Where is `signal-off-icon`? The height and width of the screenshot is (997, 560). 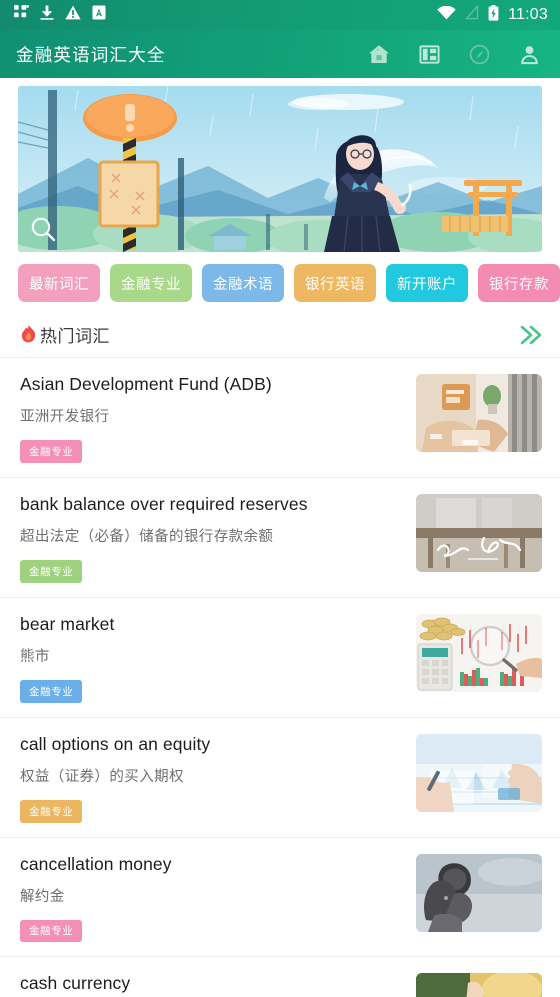 signal-off-icon is located at coordinates (471, 14).